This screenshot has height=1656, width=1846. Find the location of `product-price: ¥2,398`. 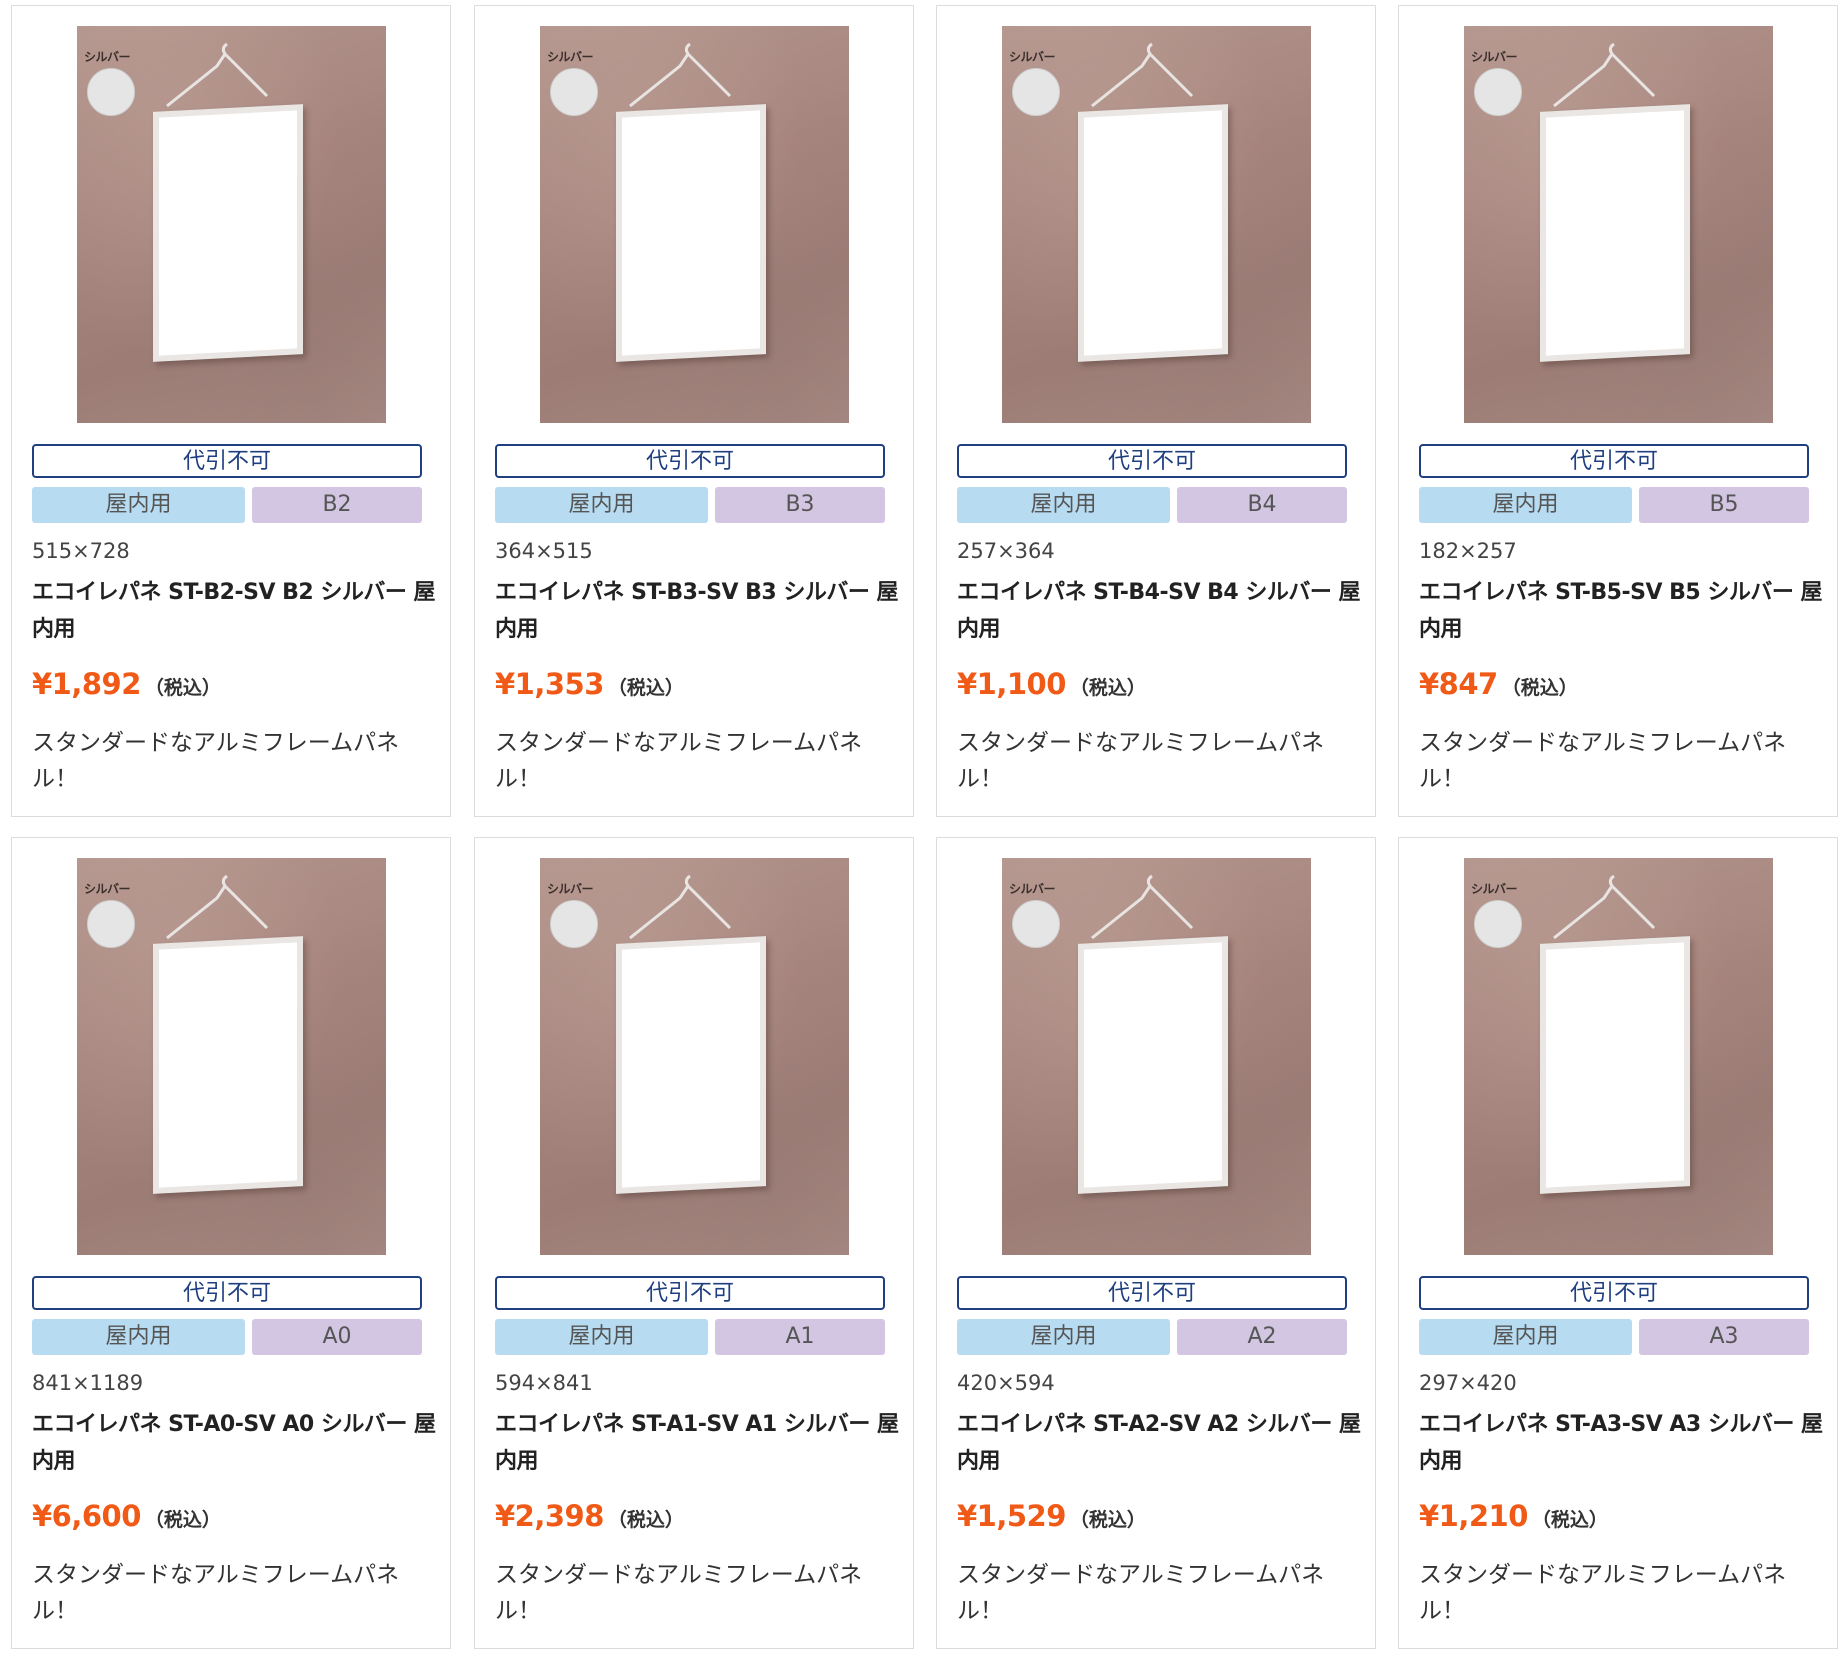

product-price: ¥2,398 is located at coordinates (549, 1516).